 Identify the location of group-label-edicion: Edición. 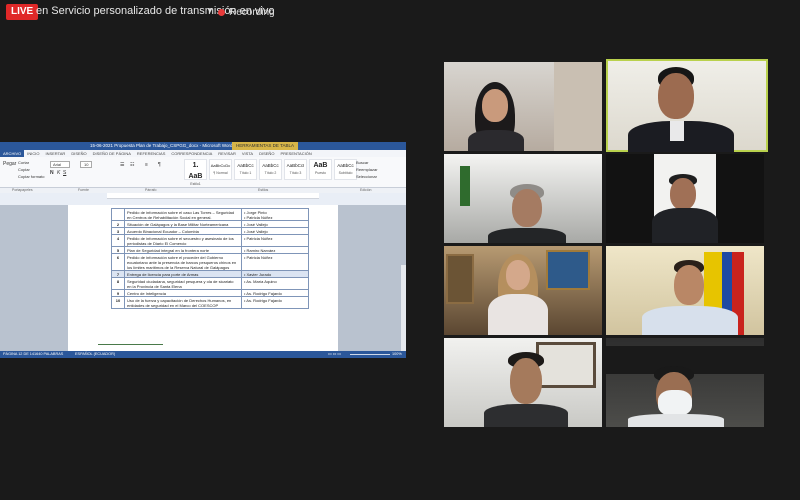
(366, 190).